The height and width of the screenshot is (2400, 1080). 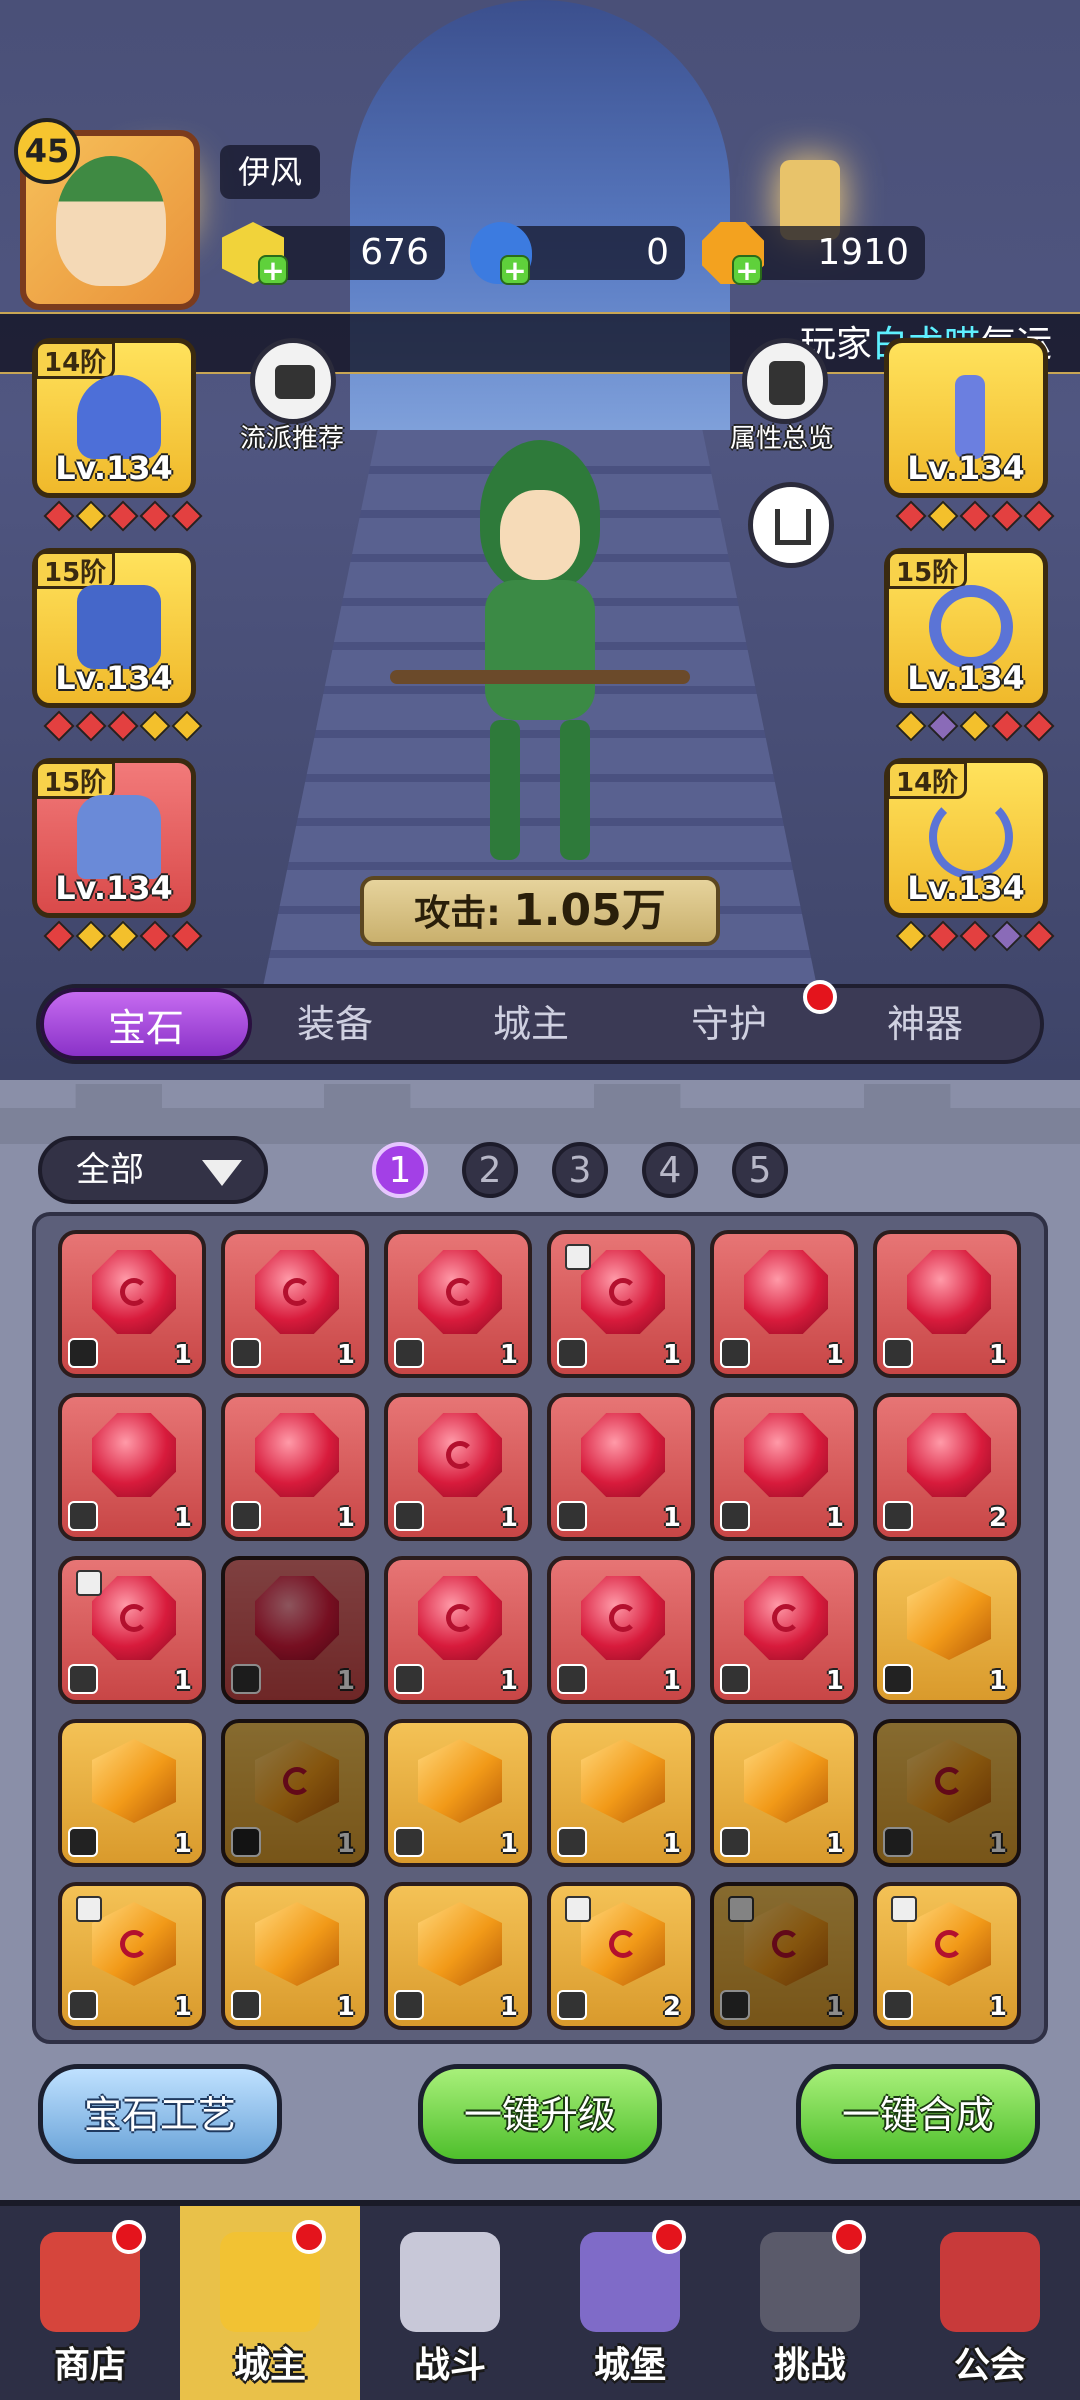 I want to click on socket-row, so click(x=975, y=936).